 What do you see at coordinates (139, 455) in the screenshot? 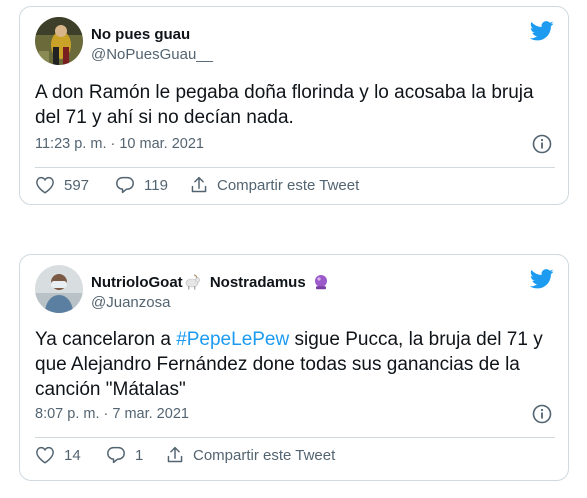
I see `reply-count: 1` at bounding box center [139, 455].